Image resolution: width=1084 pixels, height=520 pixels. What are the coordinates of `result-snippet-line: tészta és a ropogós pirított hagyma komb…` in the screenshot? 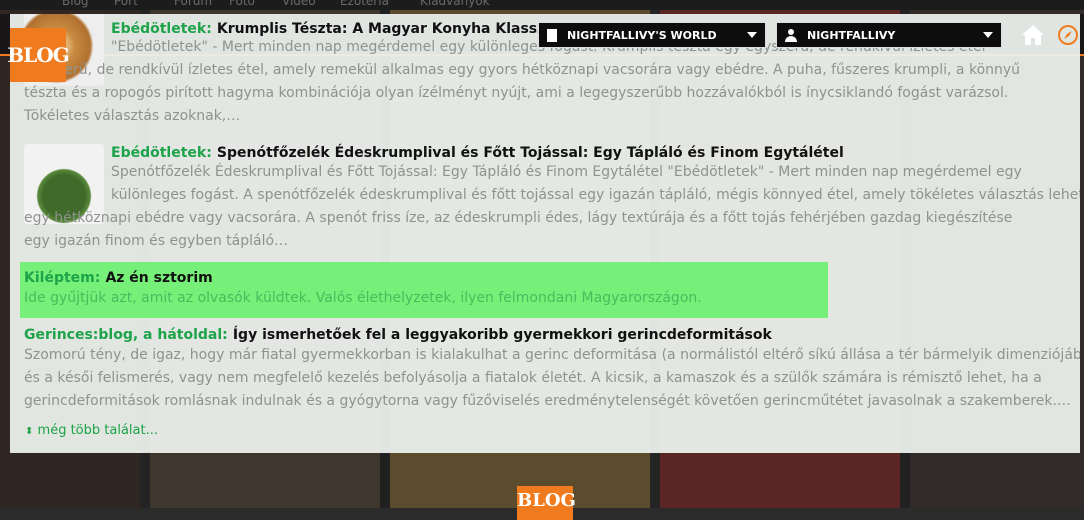 It's located at (516, 93).